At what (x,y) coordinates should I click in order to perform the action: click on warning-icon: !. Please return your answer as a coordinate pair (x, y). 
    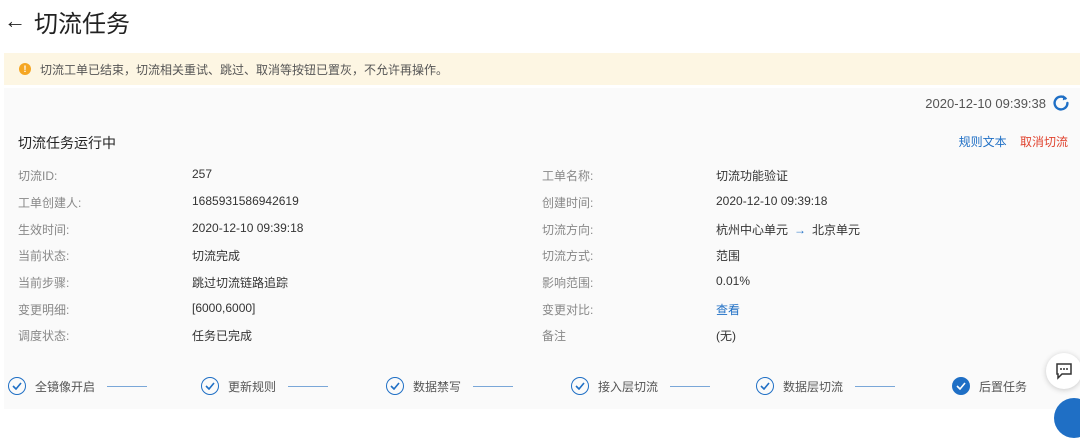
    Looking at the image, I should click on (25, 69).